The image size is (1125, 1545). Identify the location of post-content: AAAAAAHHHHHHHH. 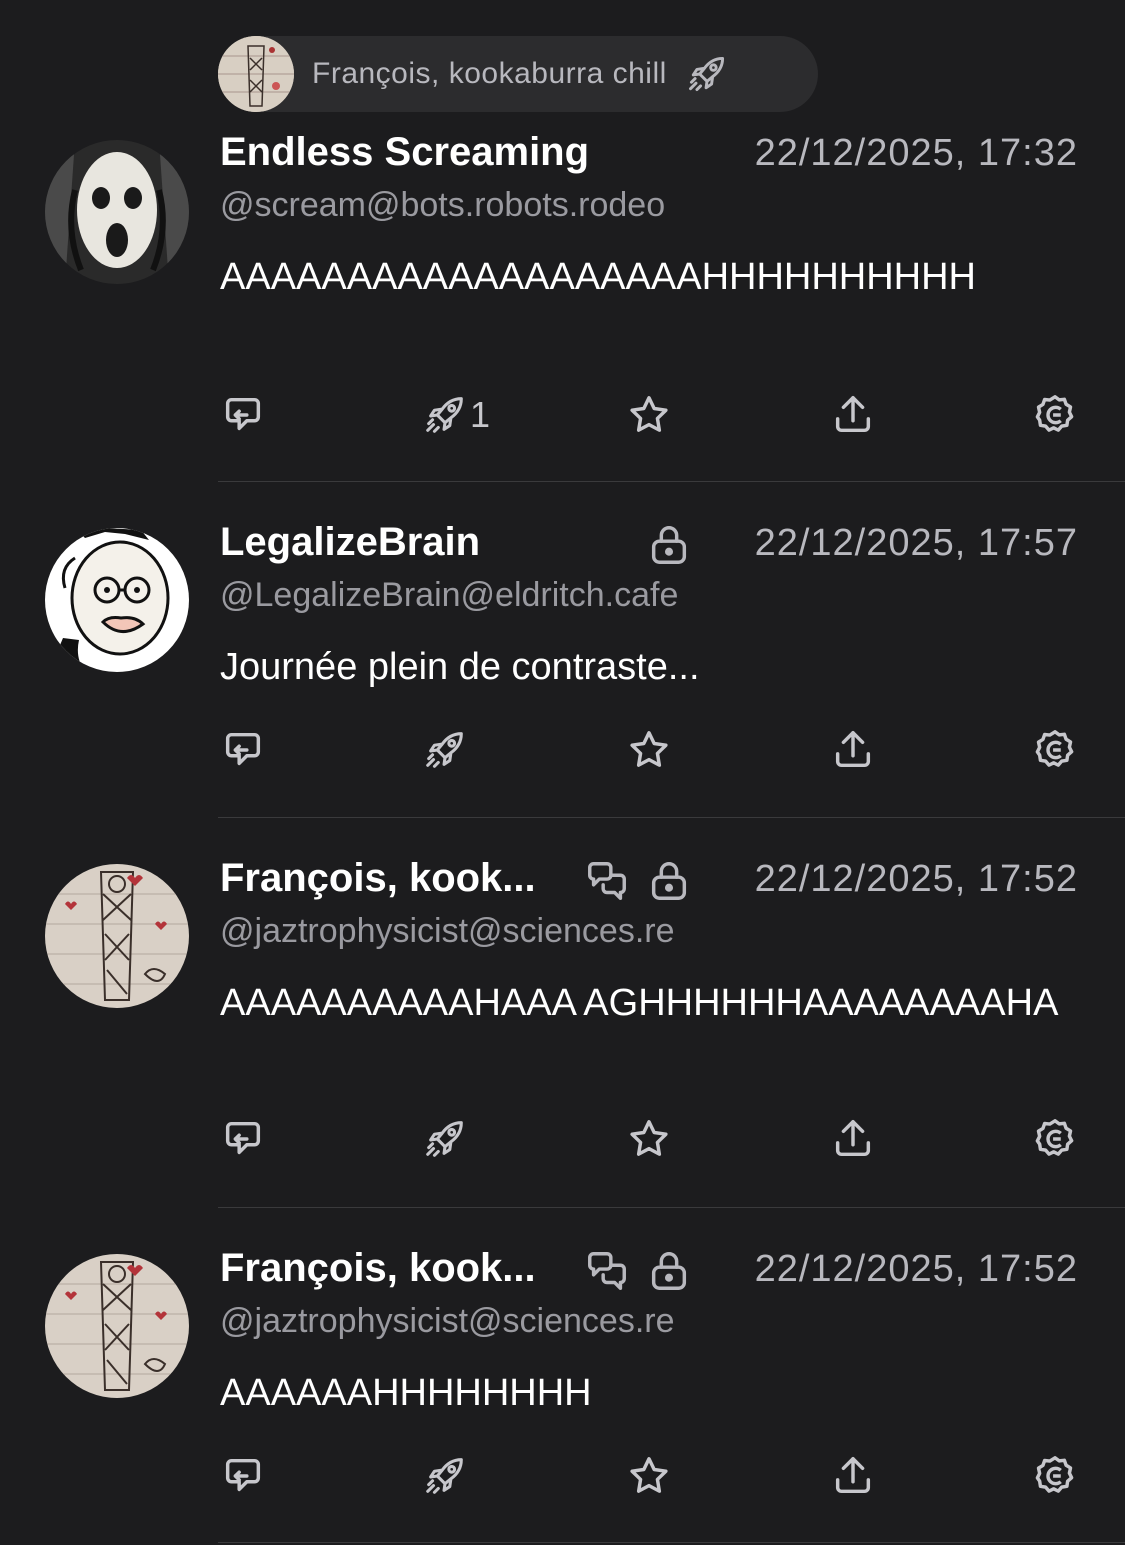
(406, 1393).